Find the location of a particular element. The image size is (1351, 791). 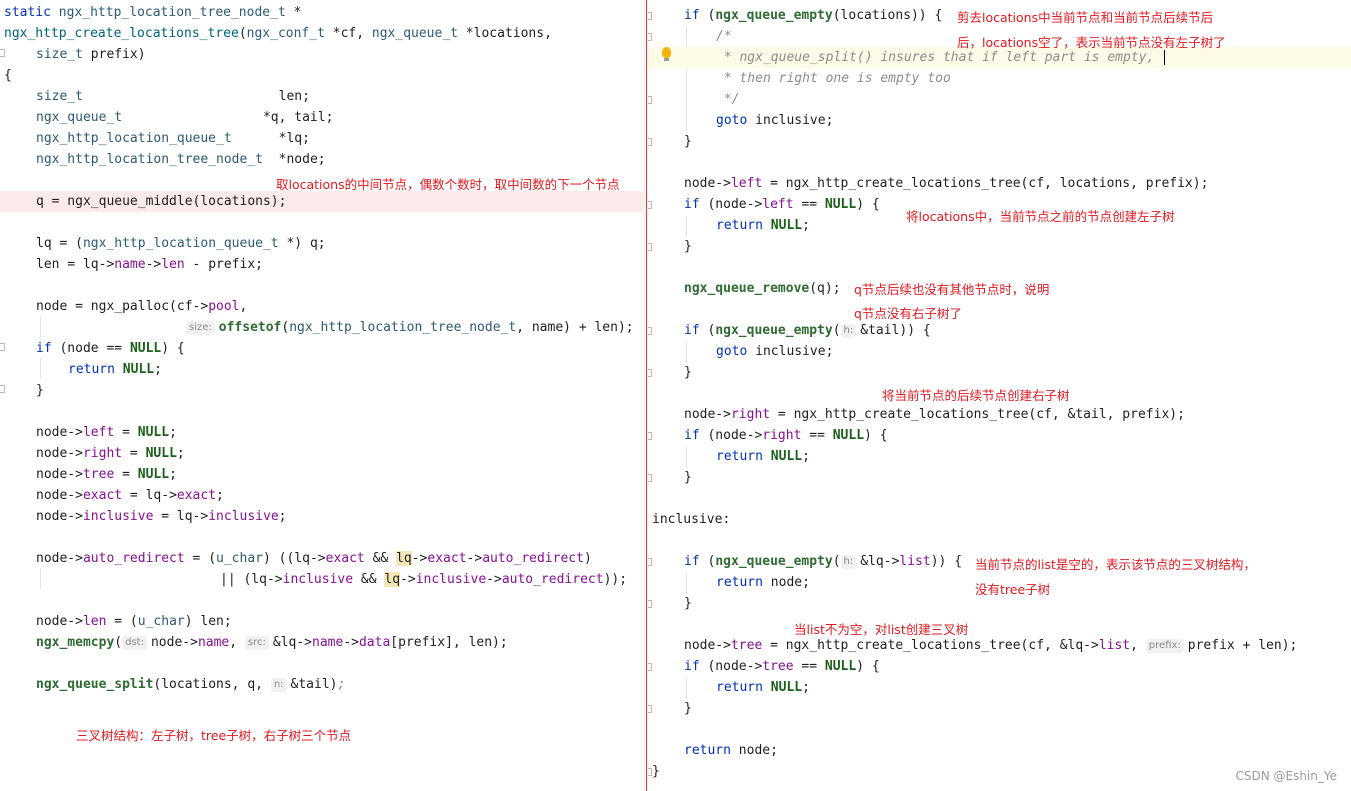

code-token: )); is located at coordinates (615, 579).